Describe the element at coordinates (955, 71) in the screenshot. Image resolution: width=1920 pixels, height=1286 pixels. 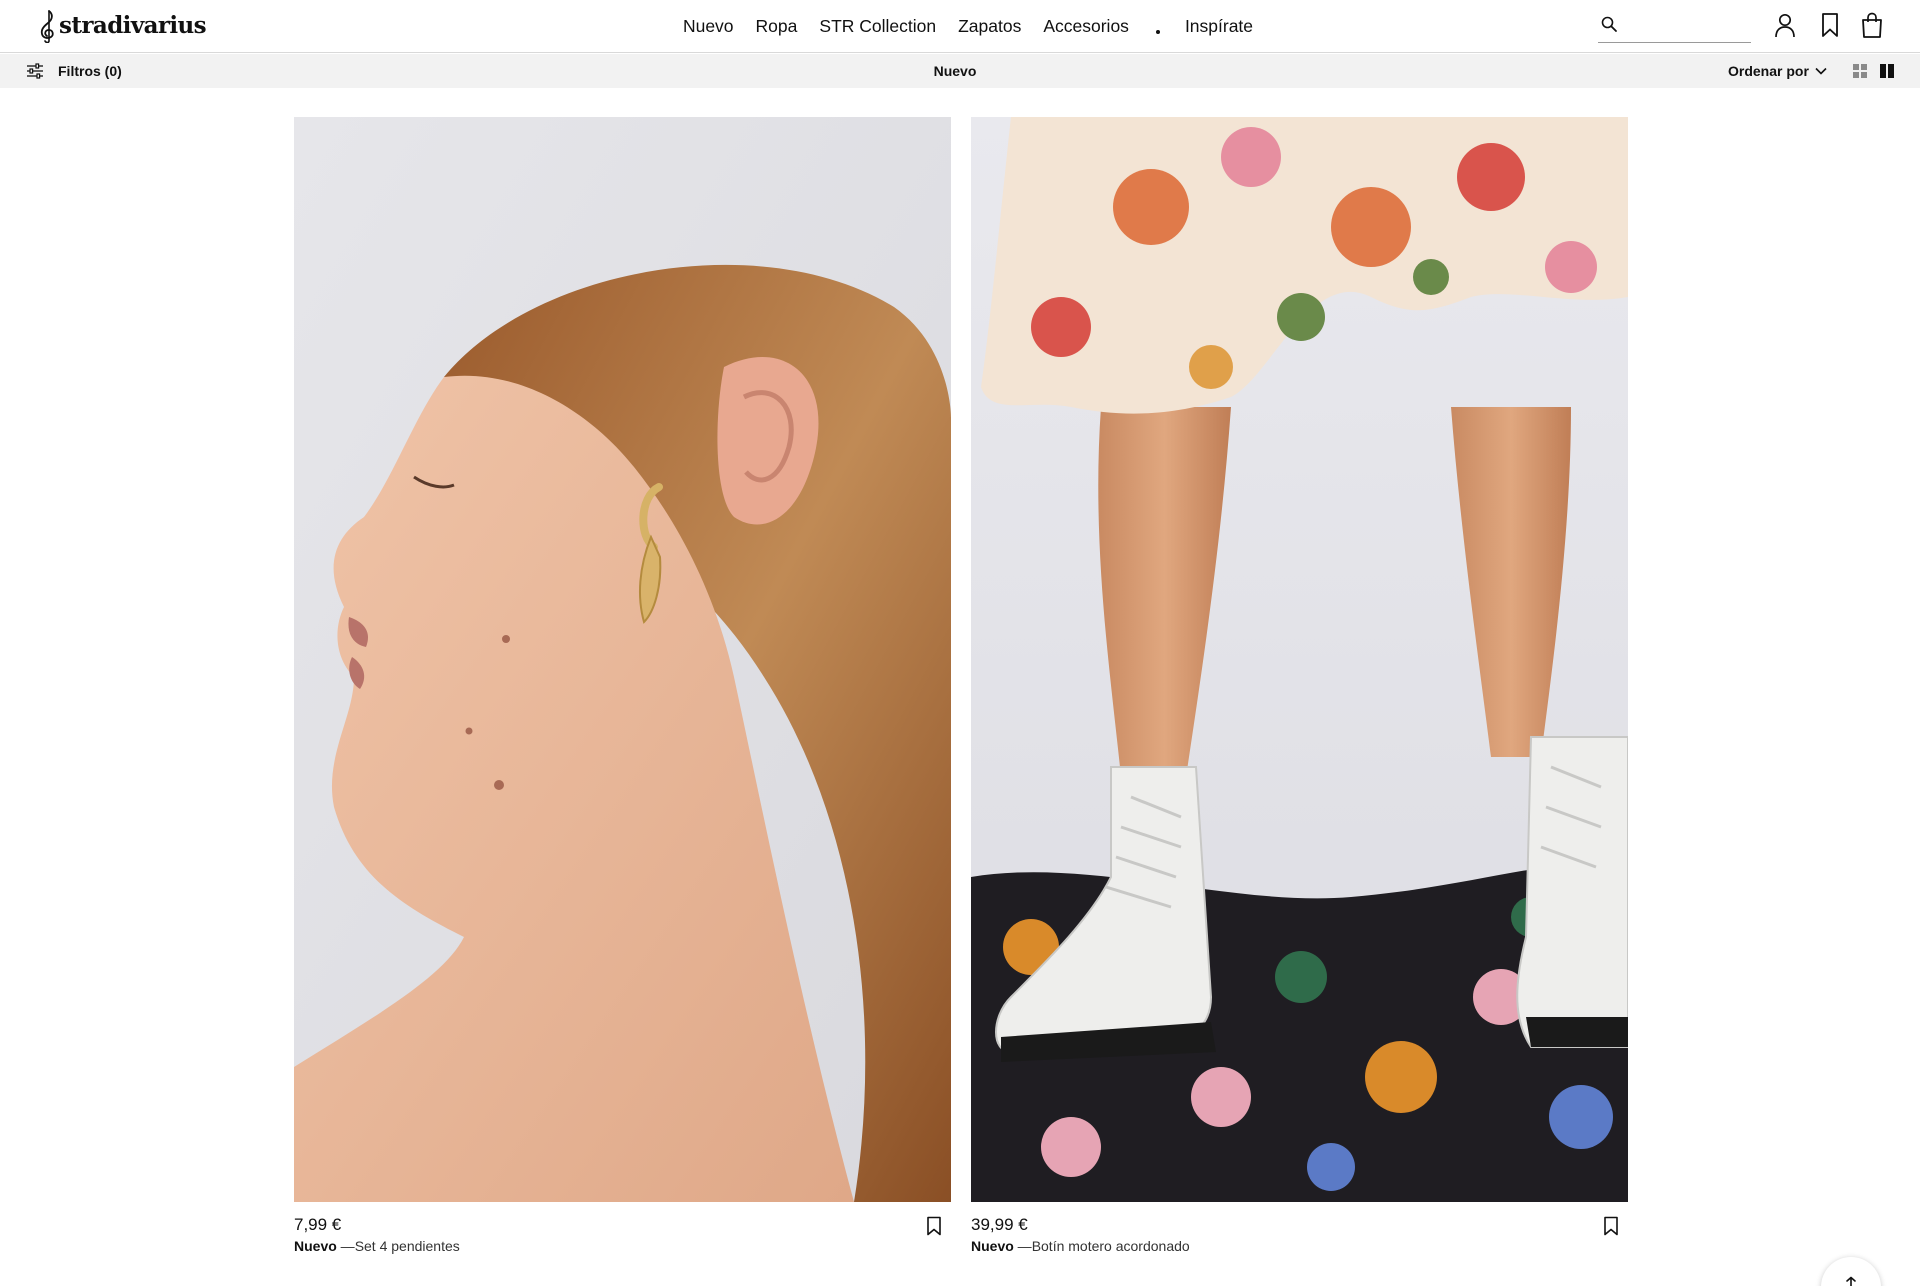
I see `category-title: Nuevo` at that location.